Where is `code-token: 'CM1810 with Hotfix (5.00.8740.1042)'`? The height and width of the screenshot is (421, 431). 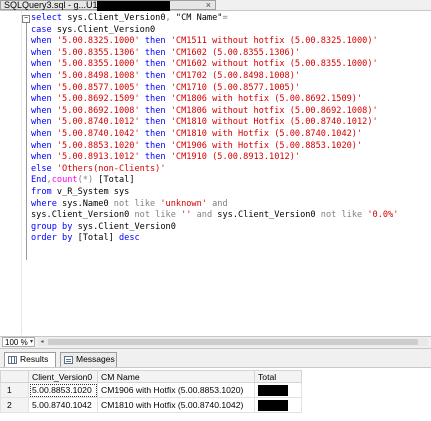
code-token: 'CM1810 with Hotfix (5.00.8740.1042)' is located at coordinates (266, 133).